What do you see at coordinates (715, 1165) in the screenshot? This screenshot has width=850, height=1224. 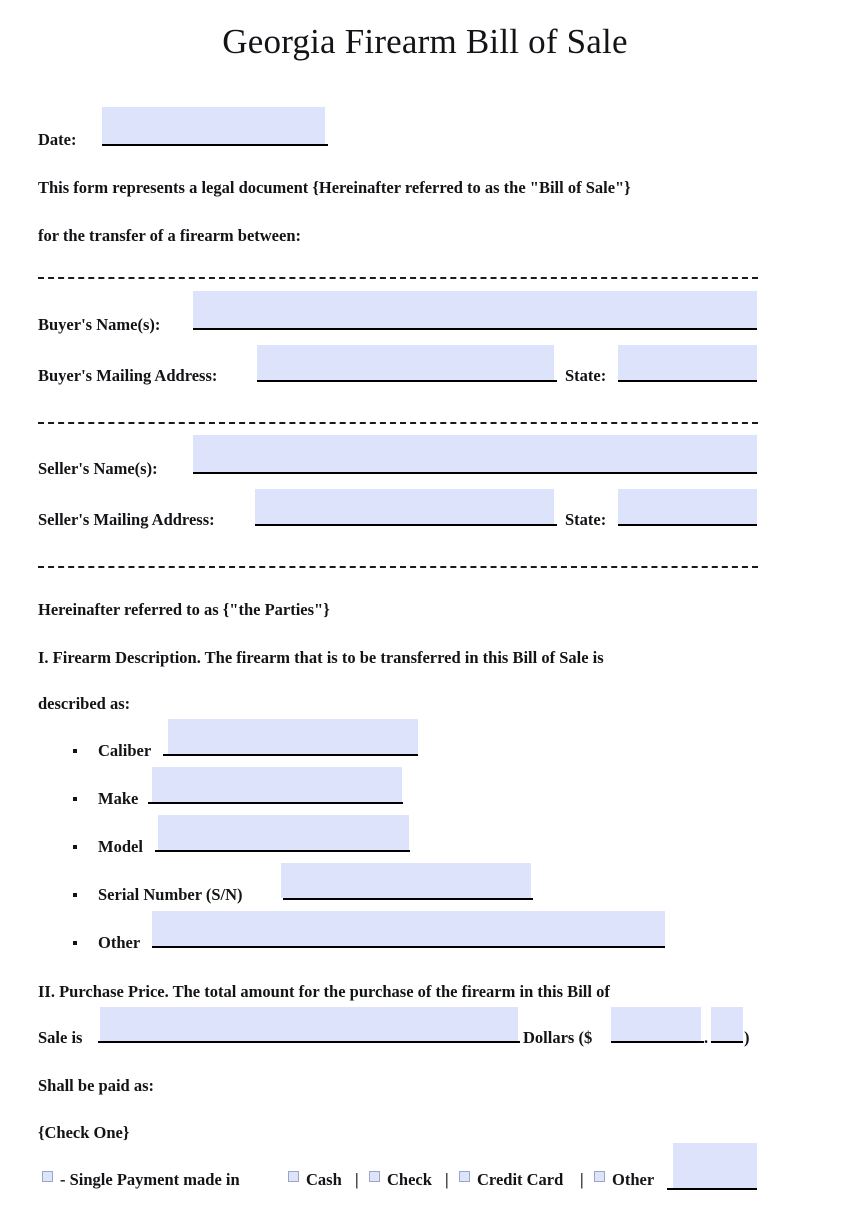 I see `payment-other-field` at bounding box center [715, 1165].